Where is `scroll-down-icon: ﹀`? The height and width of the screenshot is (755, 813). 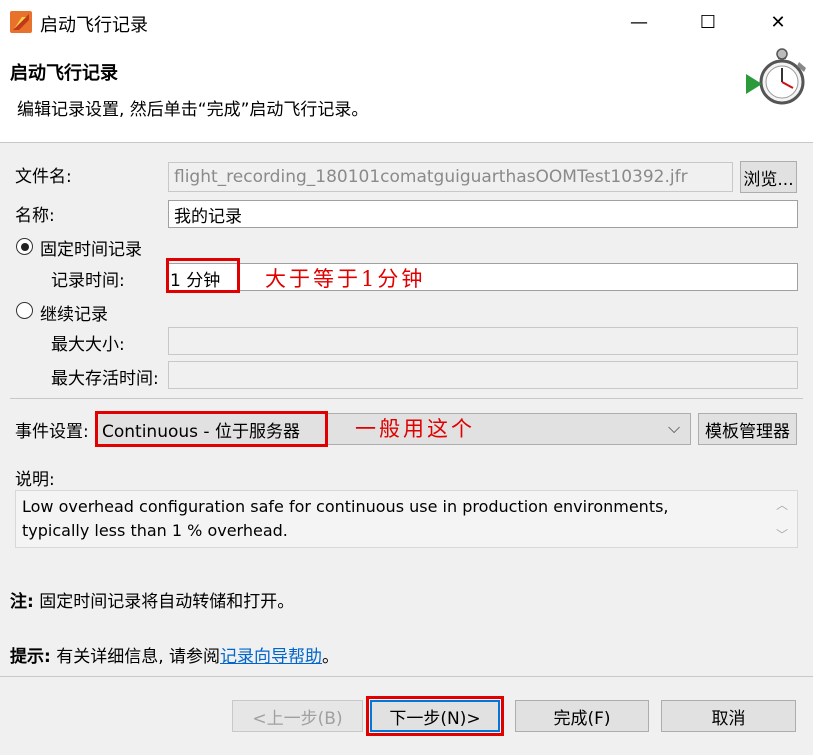 scroll-down-icon: ﹀ is located at coordinates (782, 534).